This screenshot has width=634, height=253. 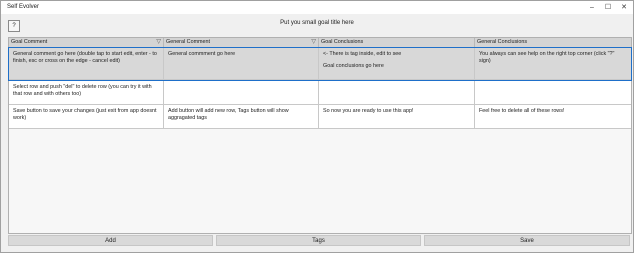 What do you see at coordinates (624, 7) in the screenshot?
I see `close-button: ✕` at bounding box center [624, 7].